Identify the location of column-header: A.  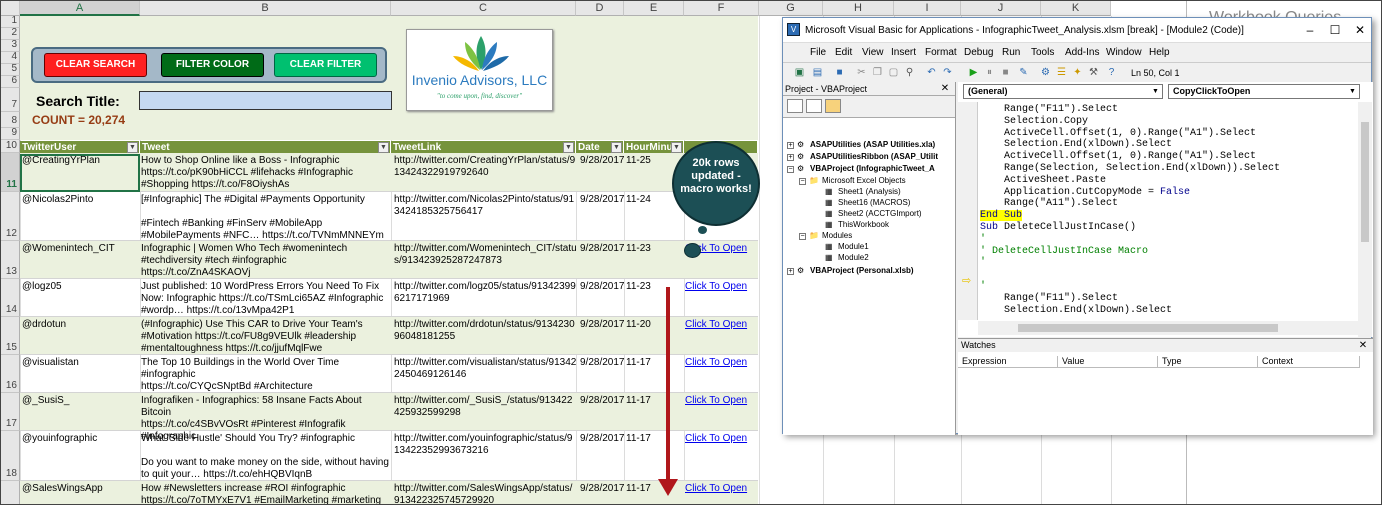
(80, 8).